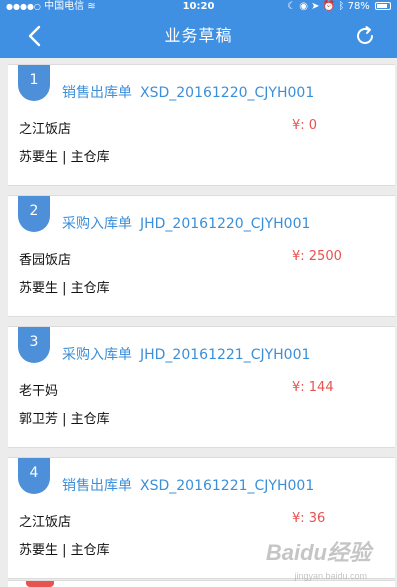 The width and height of the screenshot is (397, 587). I want to click on amount: ¥: 2500, so click(317, 256).